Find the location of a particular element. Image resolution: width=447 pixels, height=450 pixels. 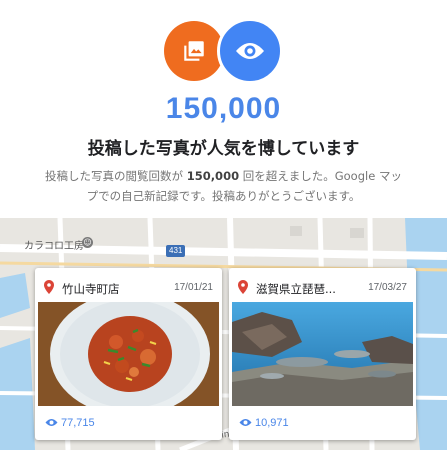

page-title: 投稿した写真が人気を博しています is located at coordinates (223, 149).